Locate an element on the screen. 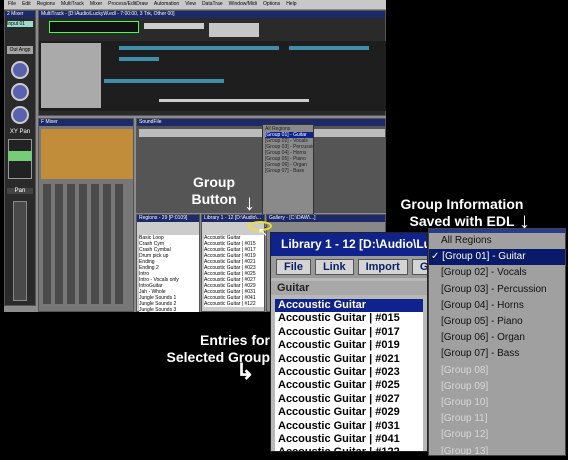  clip-guitar is located at coordinates (164, 81).